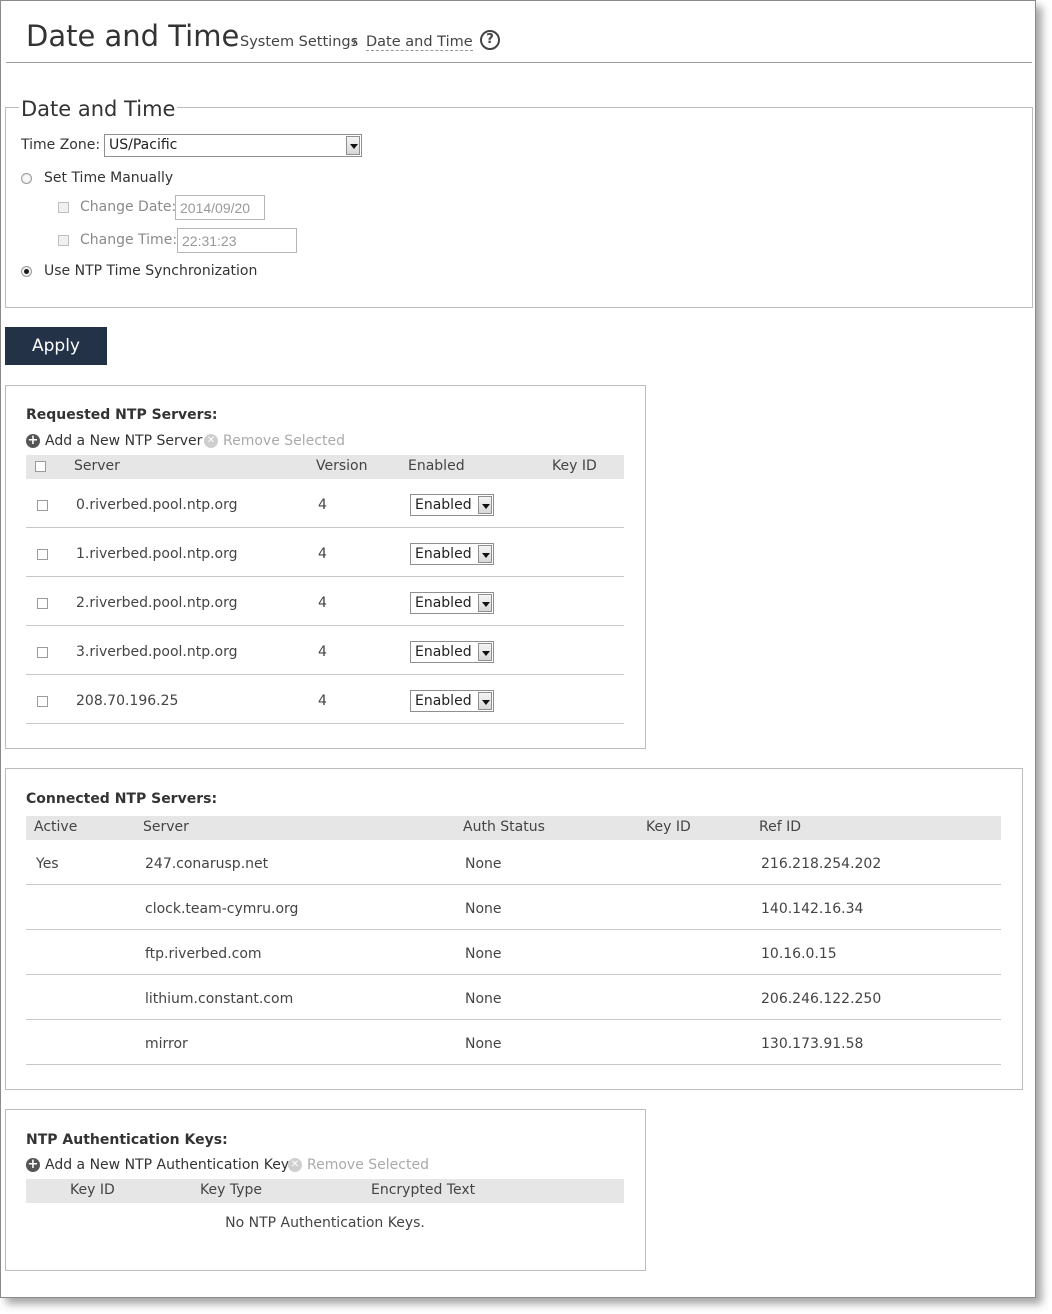 This screenshot has height=1314, width=1052. I want to click on active-value: Yes, so click(47, 864).